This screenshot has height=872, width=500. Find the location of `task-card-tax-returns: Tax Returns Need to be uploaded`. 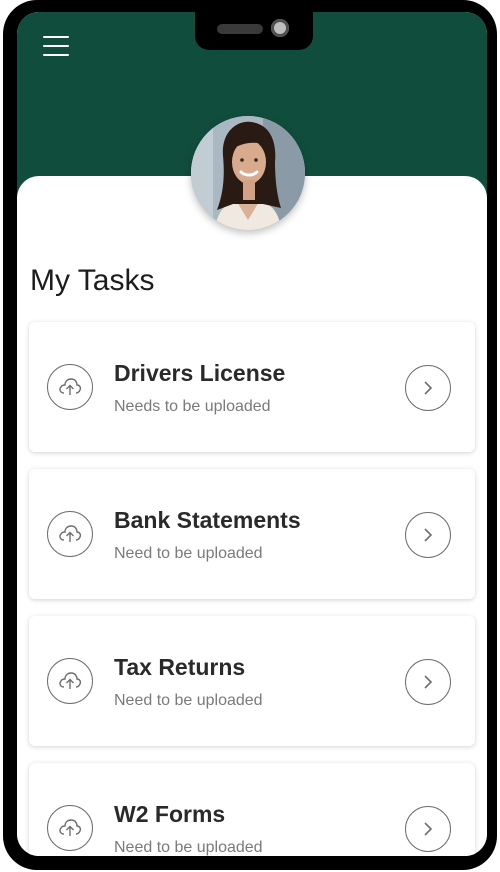

task-card-tax-returns: Tax Returns Need to be uploaded is located at coordinates (252, 681).